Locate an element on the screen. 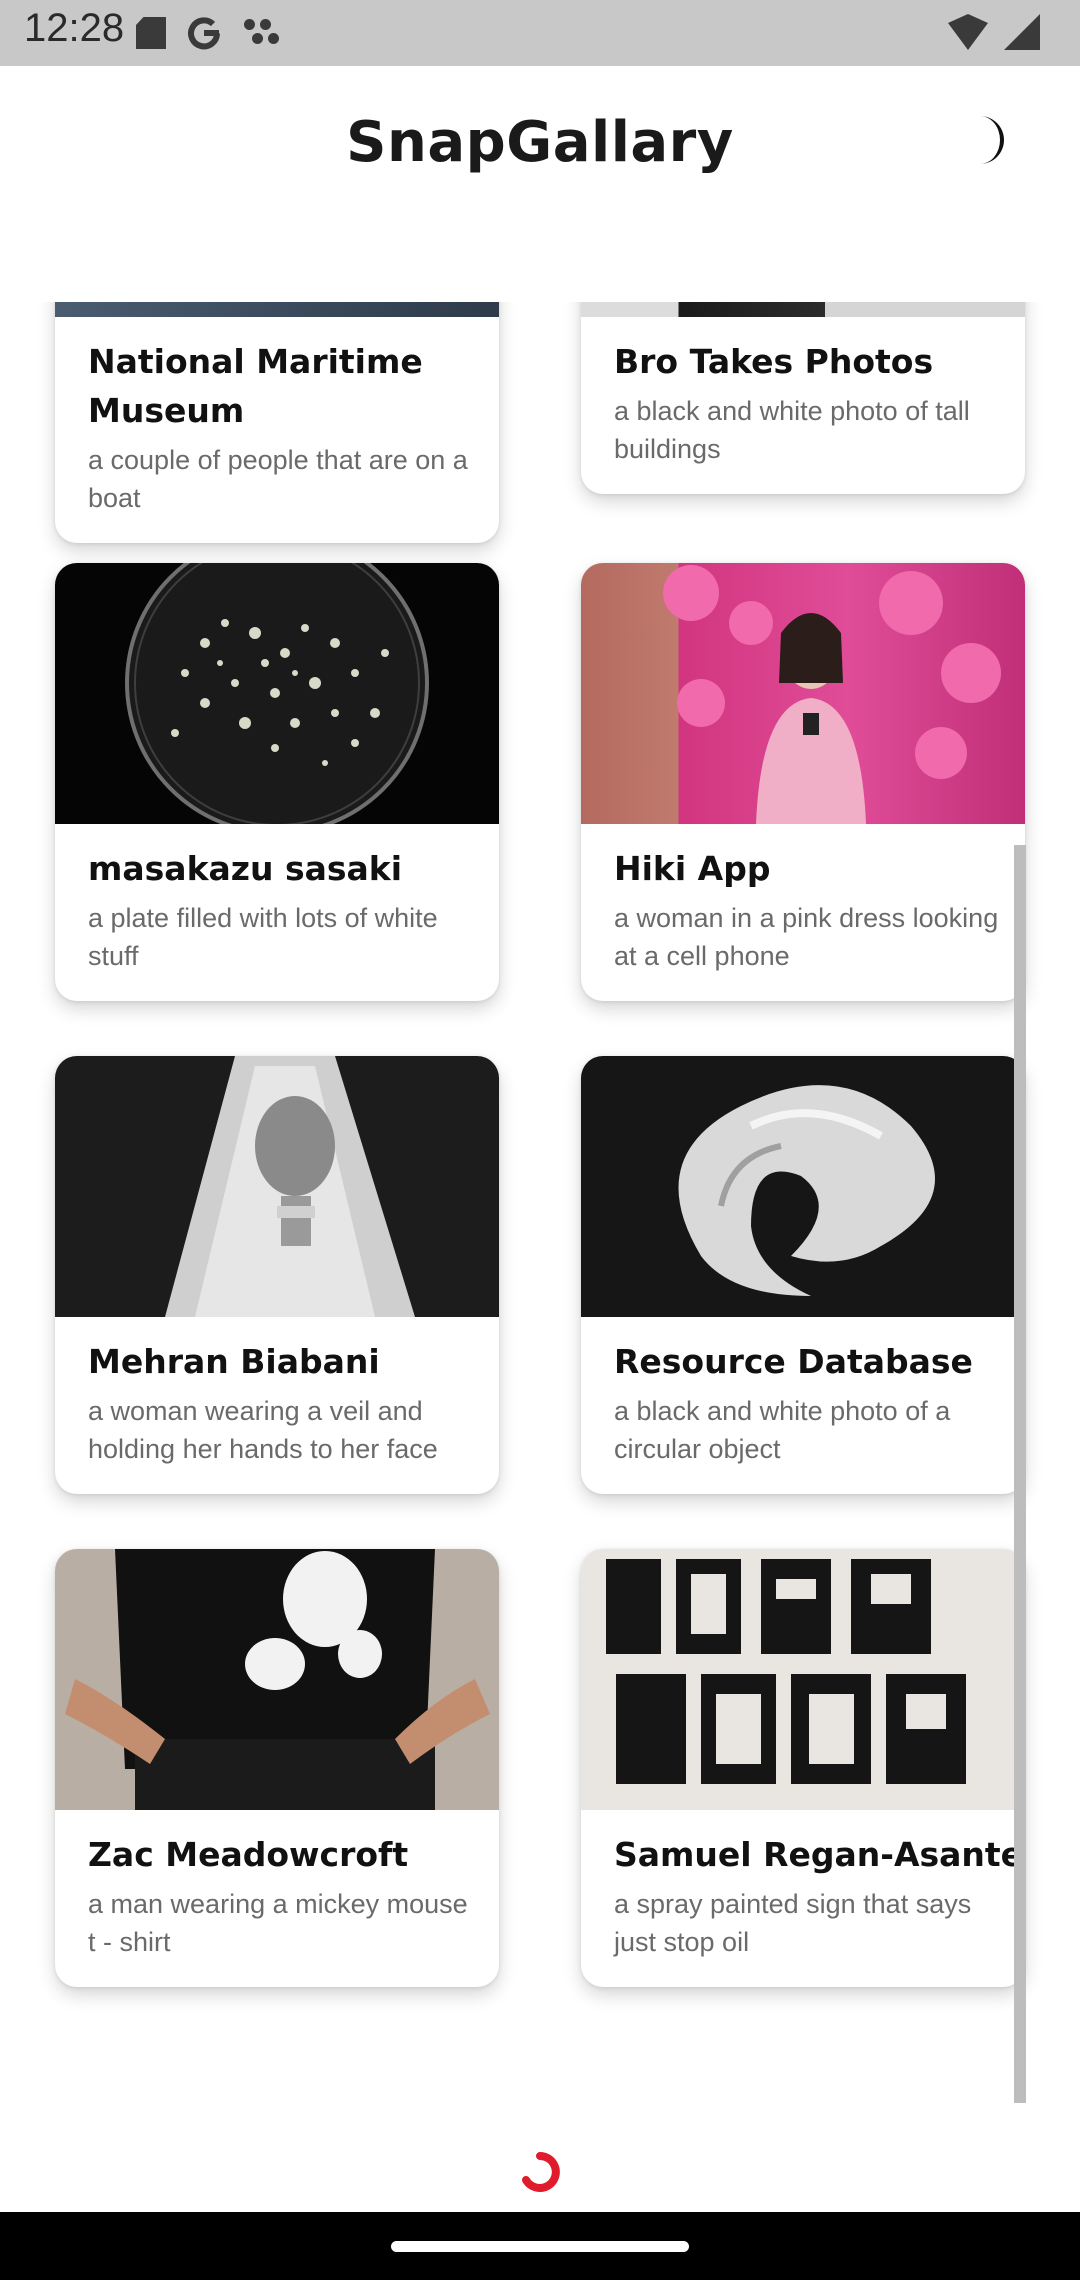 The width and height of the screenshot is (1080, 2280). moon-icon is located at coordinates (990, 140).